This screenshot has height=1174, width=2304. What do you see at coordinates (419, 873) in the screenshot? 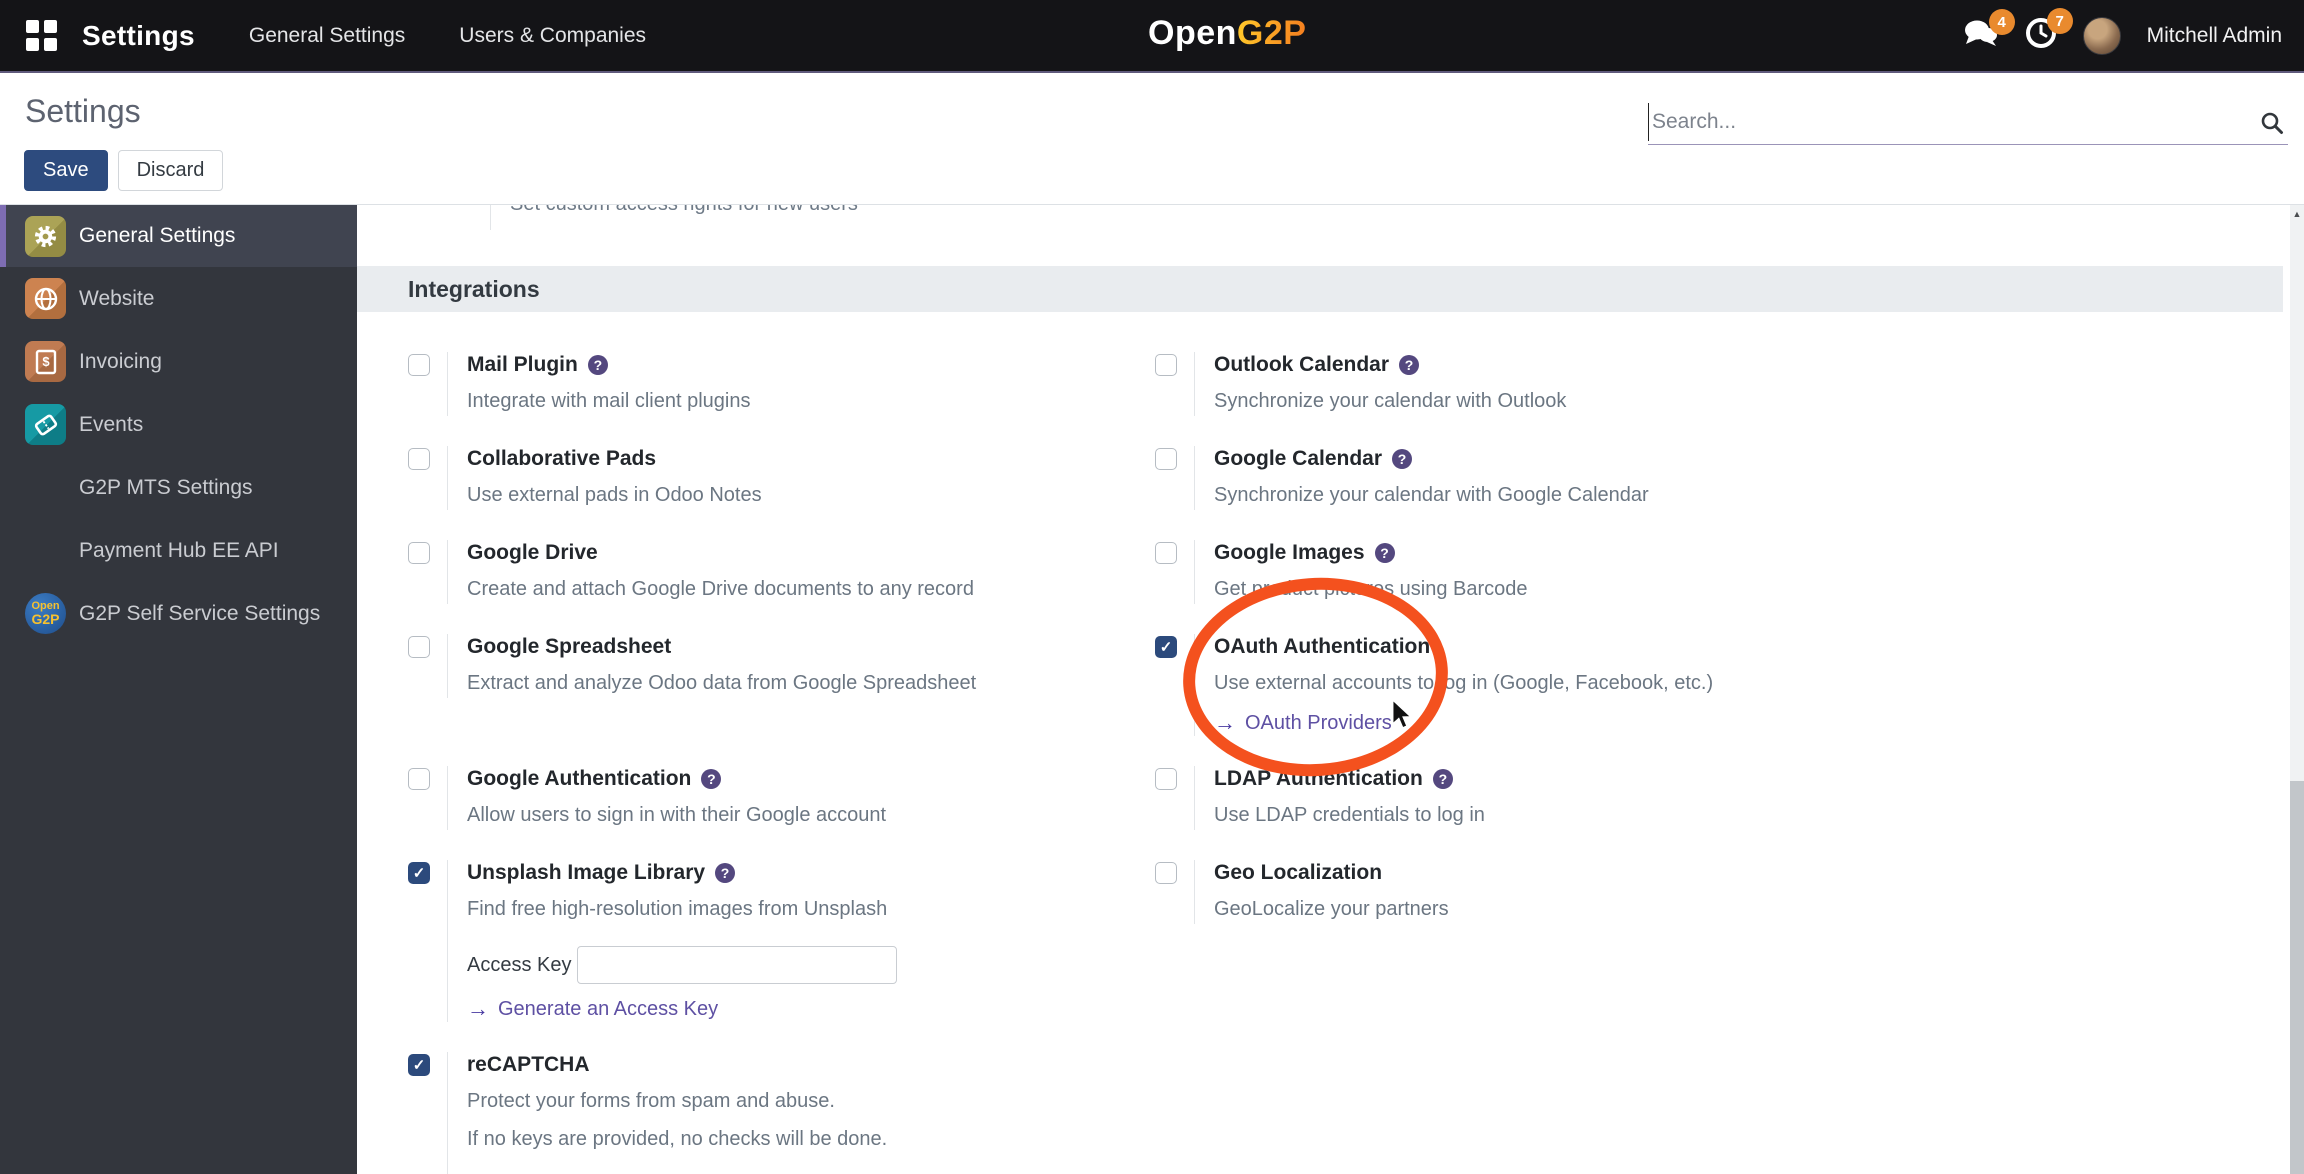
I see `unsplash-checkbox: ✓` at bounding box center [419, 873].